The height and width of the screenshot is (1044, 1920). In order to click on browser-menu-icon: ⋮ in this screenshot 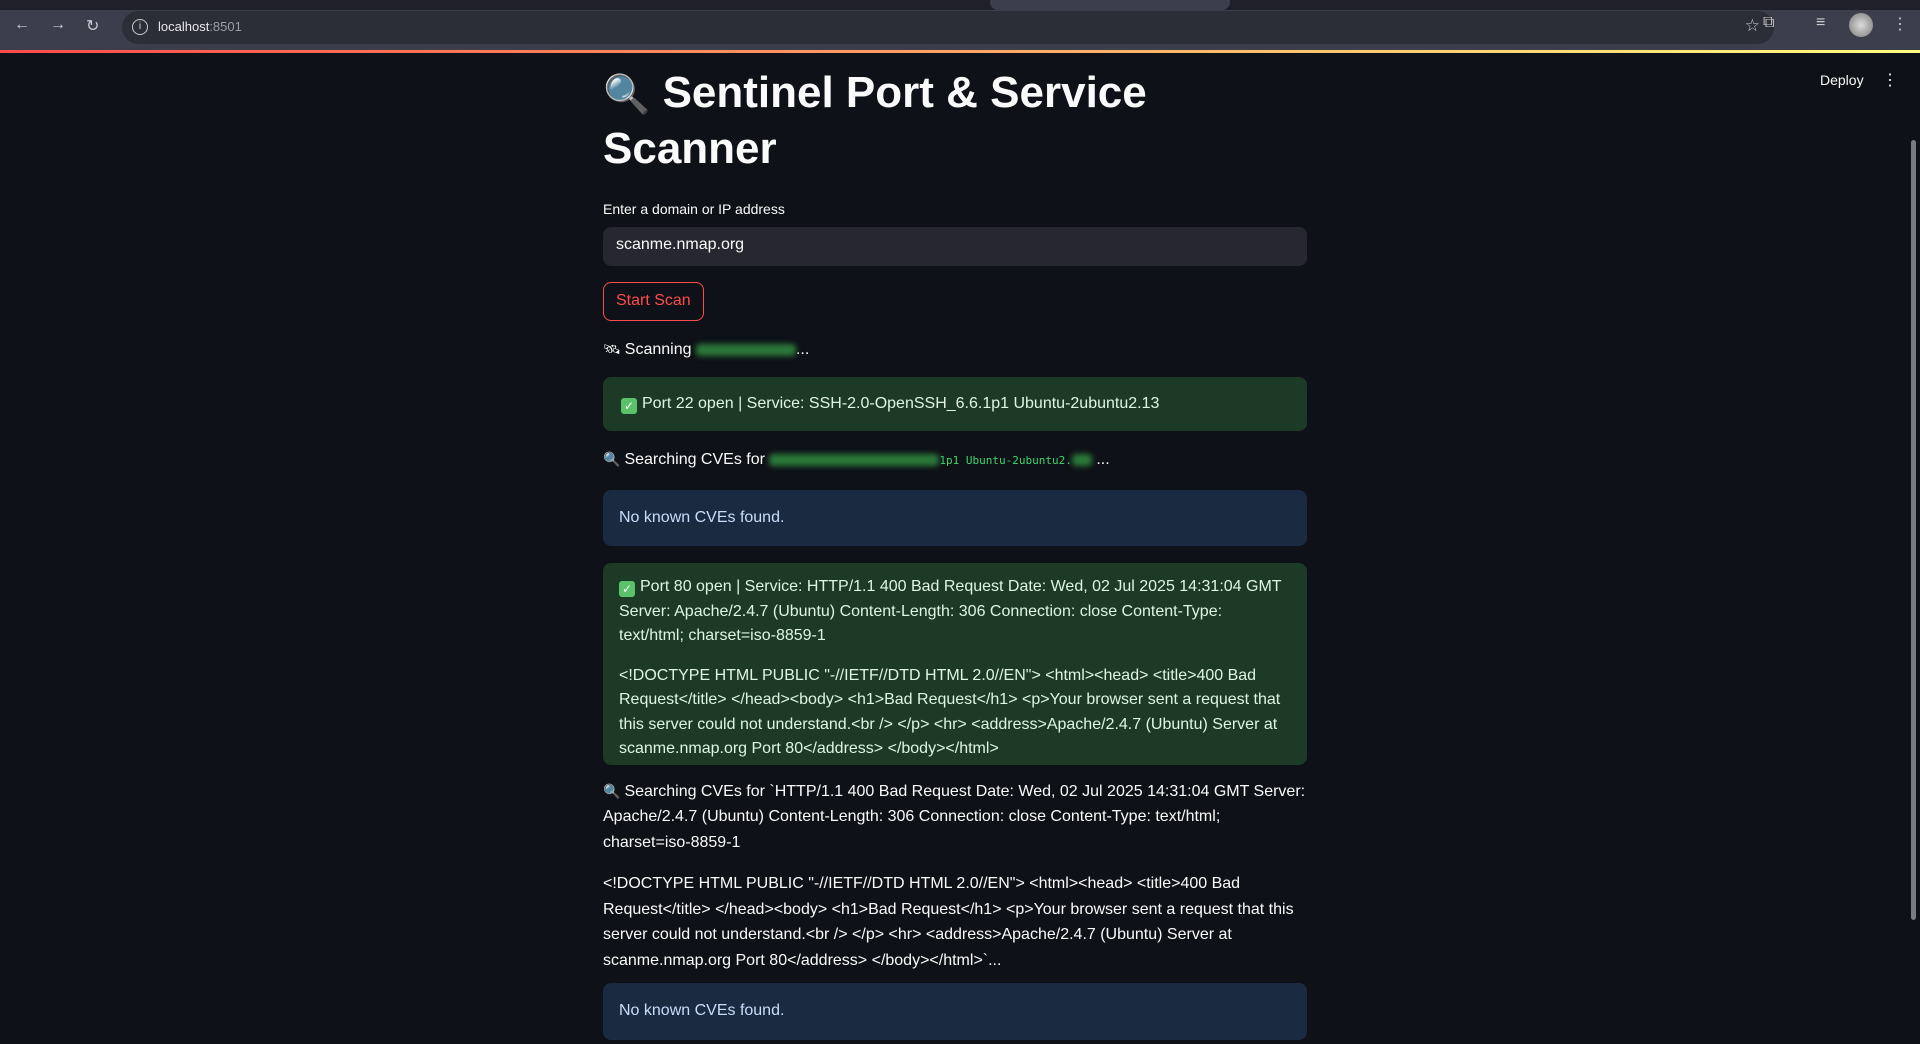, I will do `click(1900, 24)`.